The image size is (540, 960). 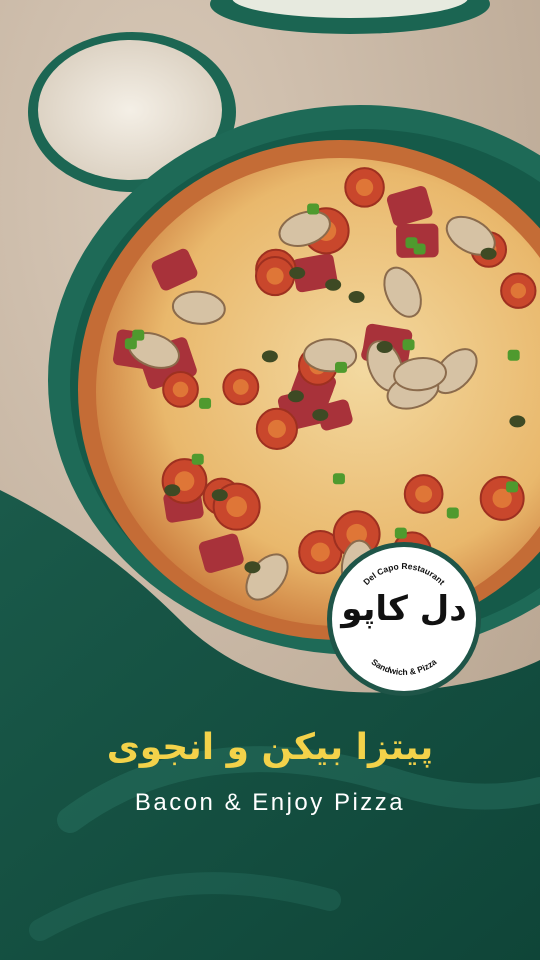 I want to click on title-english: Bacon & Enjoy Pizza, so click(x=270, y=802).